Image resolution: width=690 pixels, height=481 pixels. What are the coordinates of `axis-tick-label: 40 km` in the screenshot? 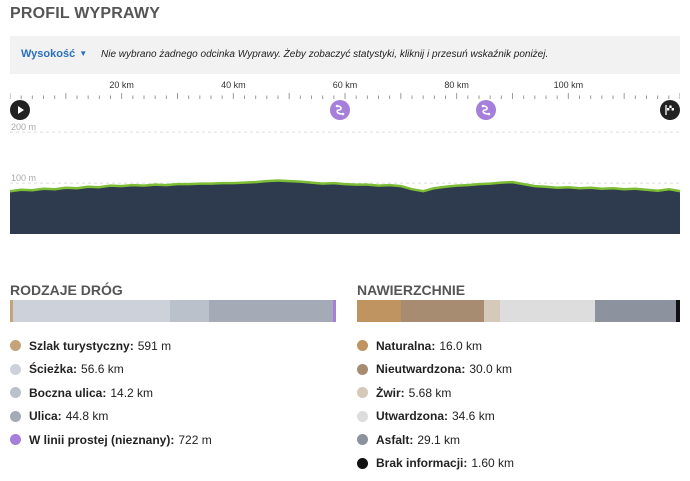 It's located at (233, 85).